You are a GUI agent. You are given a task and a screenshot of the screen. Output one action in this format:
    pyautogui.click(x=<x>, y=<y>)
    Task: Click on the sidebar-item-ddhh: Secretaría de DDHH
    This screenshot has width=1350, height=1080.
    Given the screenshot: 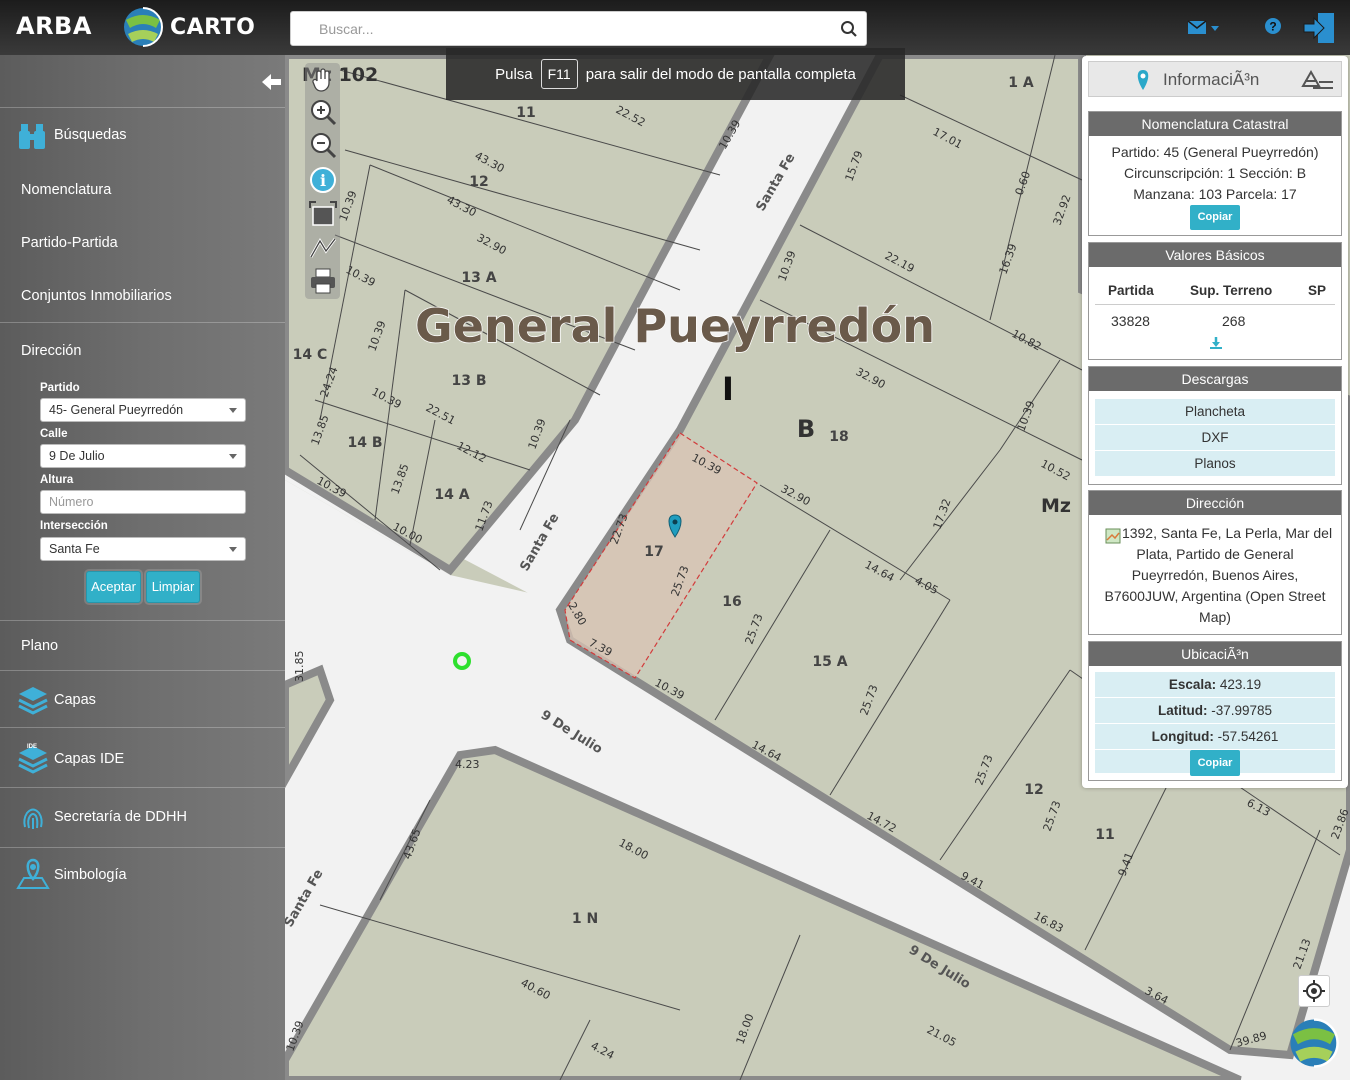 What is the action you would take?
    pyautogui.click(x=142, y=817)
    